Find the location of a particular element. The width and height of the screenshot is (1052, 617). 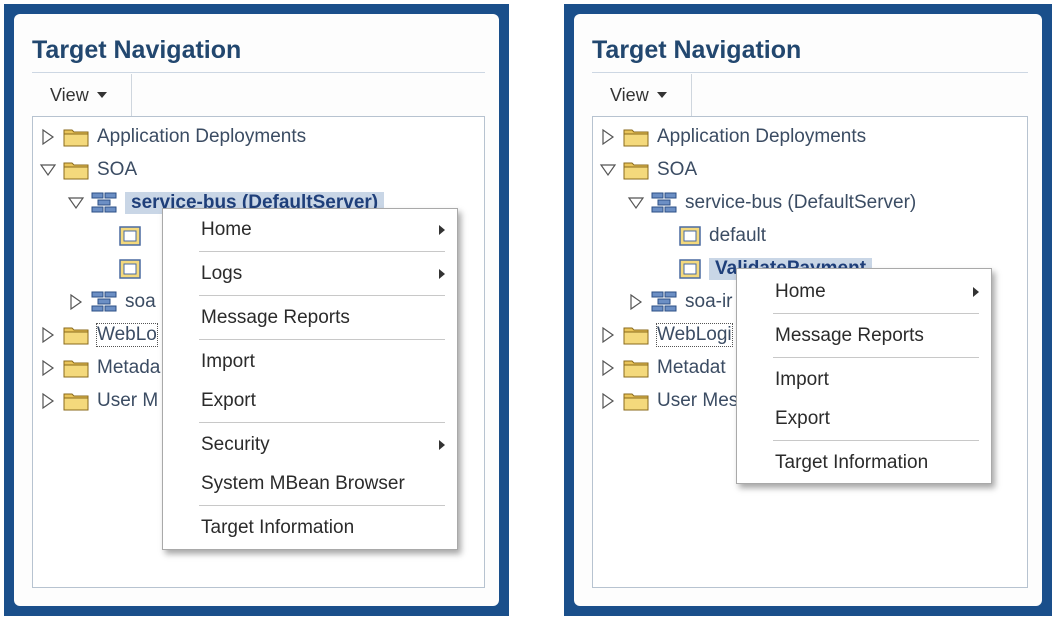

tree-node-service-bus: service-bus (DefaultServer) is located at coordinates (771, 203).